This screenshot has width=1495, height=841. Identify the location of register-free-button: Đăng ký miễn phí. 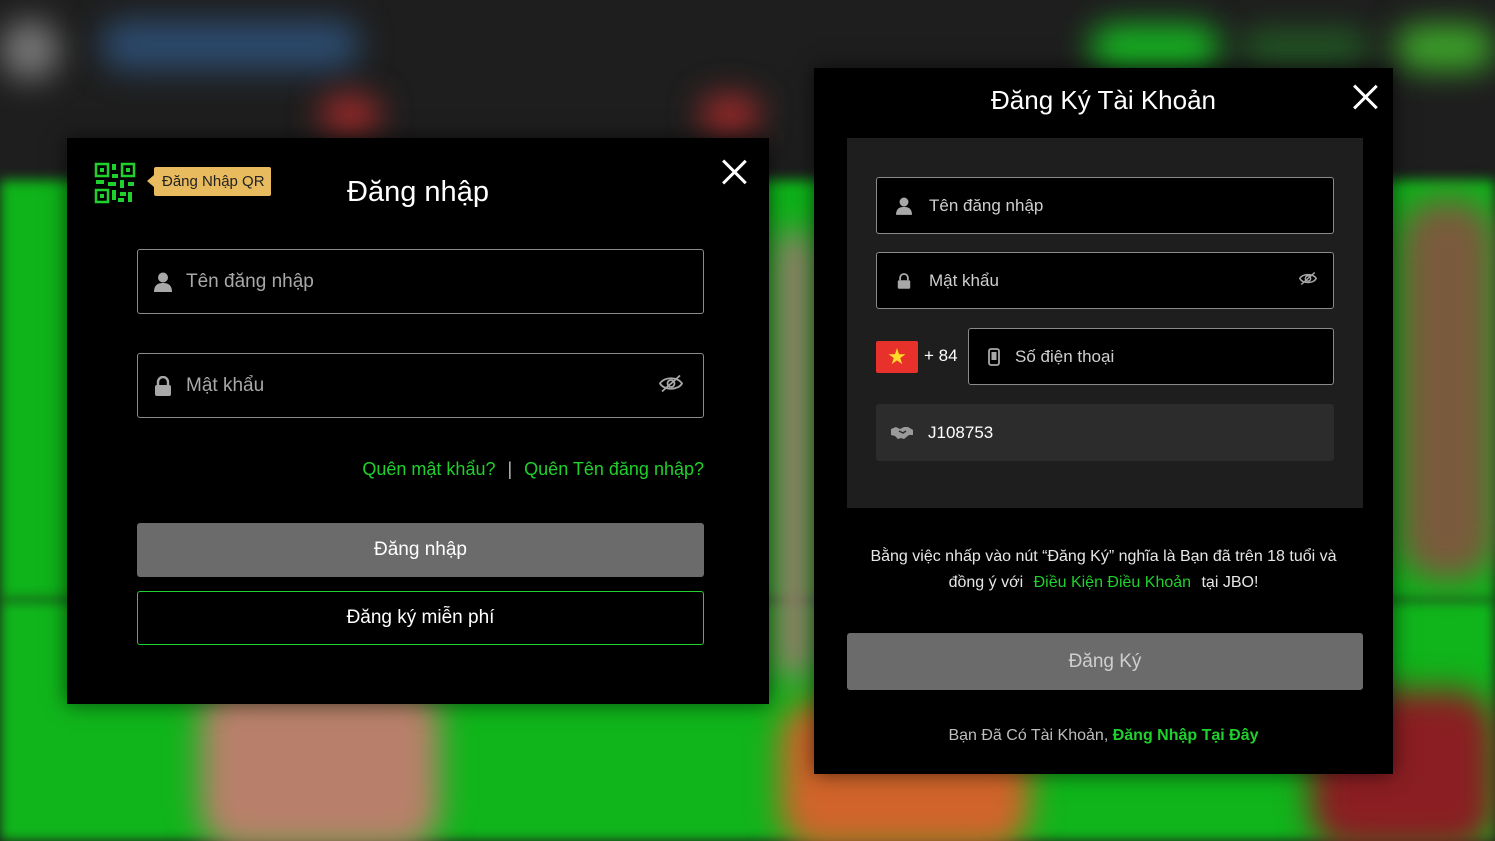
(420, 618).